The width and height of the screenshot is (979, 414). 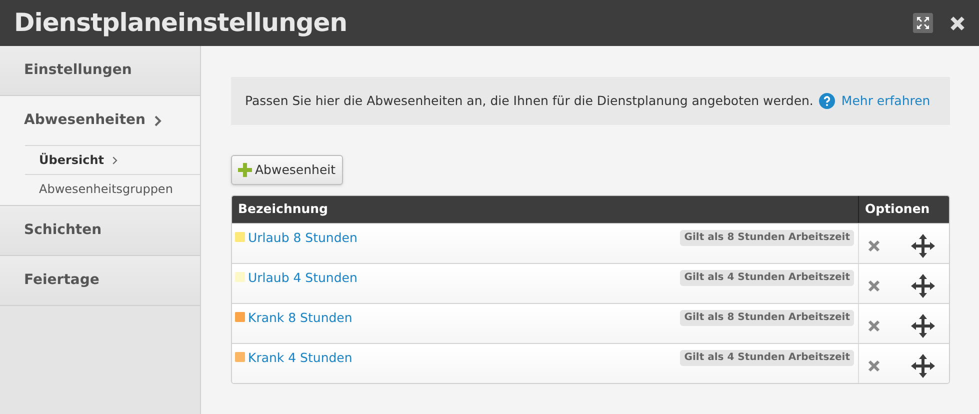 What do you see at coordinates (112, 188) in the screenshot?
I see `sidebar-subitem: Abwesenheitsgruppen` at bounding box center [112, 188].